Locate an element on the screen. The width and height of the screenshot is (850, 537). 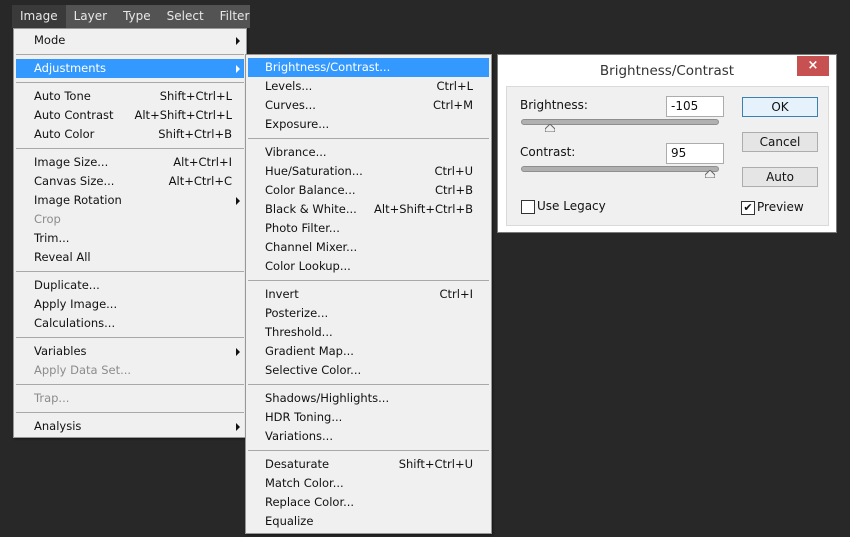
menu-item-adjustments: Adjustments is located at coordinates (130, 68).